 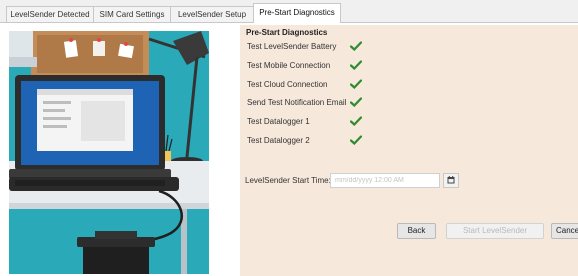 I want to click on diagnostics-title: Pre-Start Diagnostics, so click(x=287, y=32).